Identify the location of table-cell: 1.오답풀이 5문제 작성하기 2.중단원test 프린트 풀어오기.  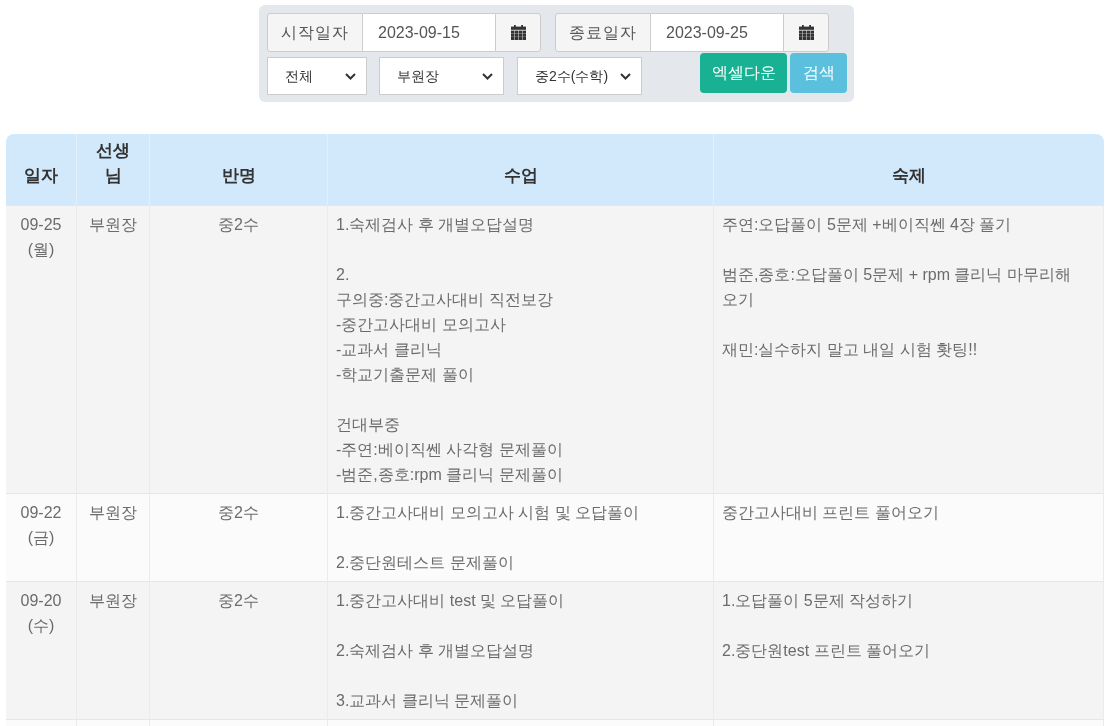
(909, 650).